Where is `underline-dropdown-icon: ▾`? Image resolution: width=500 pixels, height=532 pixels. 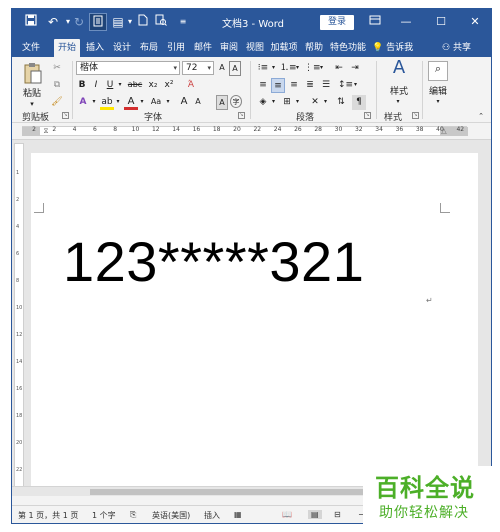 underline-dropdown-icon: ▾ is located at coordinates (120, 85).